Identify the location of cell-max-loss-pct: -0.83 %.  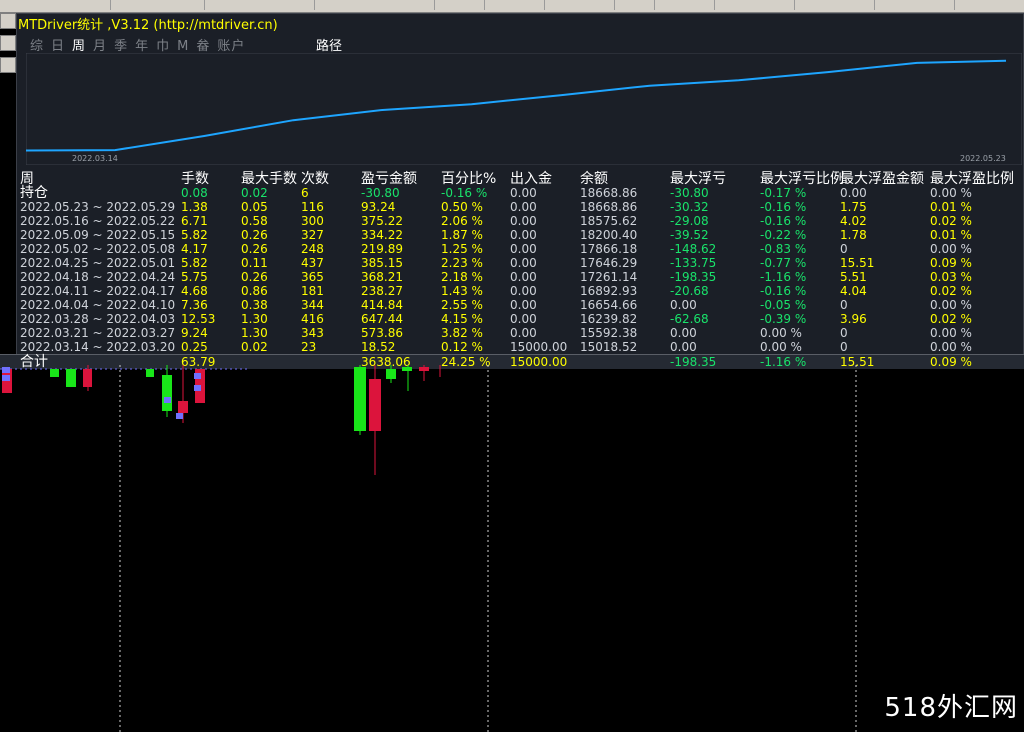
(783, 249).